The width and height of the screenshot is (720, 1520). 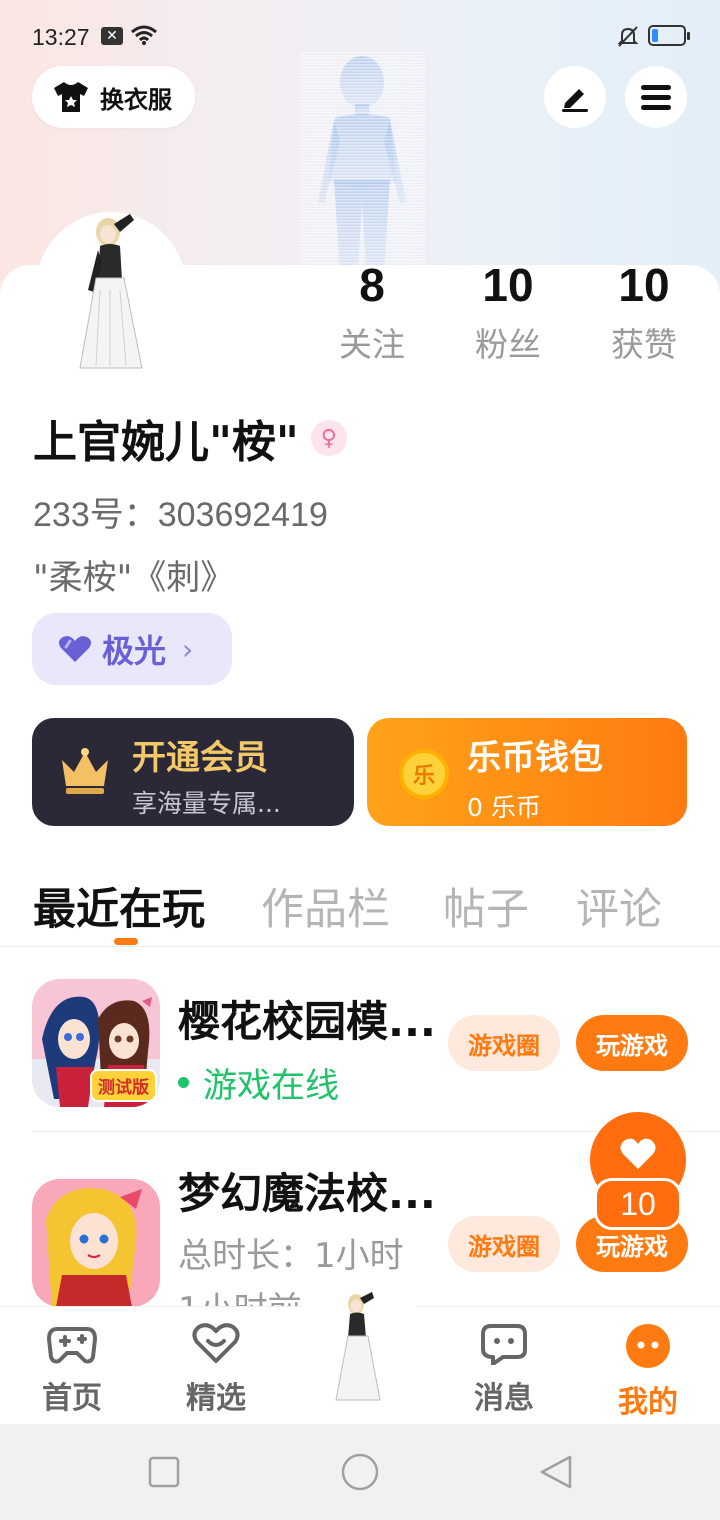 What do you see at coordinates (372, 285) in the screenshot?
I see `following-count: 8` at bounding box center [372, 285].